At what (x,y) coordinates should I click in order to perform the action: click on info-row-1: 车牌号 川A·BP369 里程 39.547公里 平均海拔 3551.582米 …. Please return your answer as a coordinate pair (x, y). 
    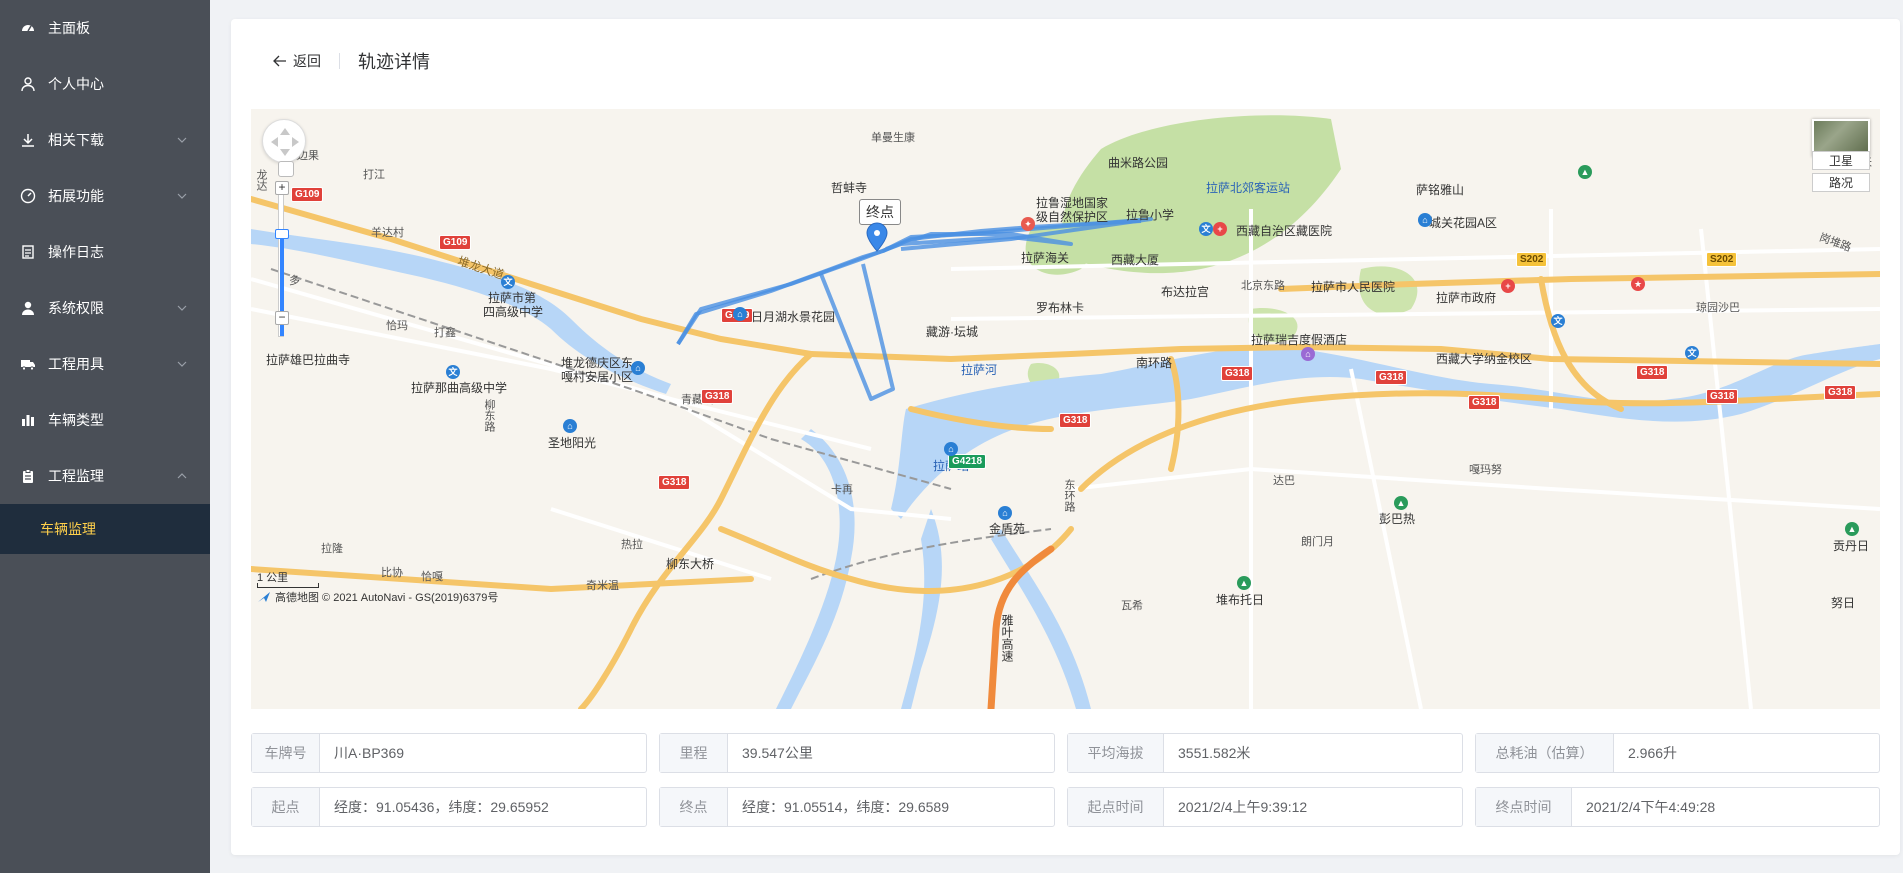
    Looking at the image, I should click on (1065, 753).